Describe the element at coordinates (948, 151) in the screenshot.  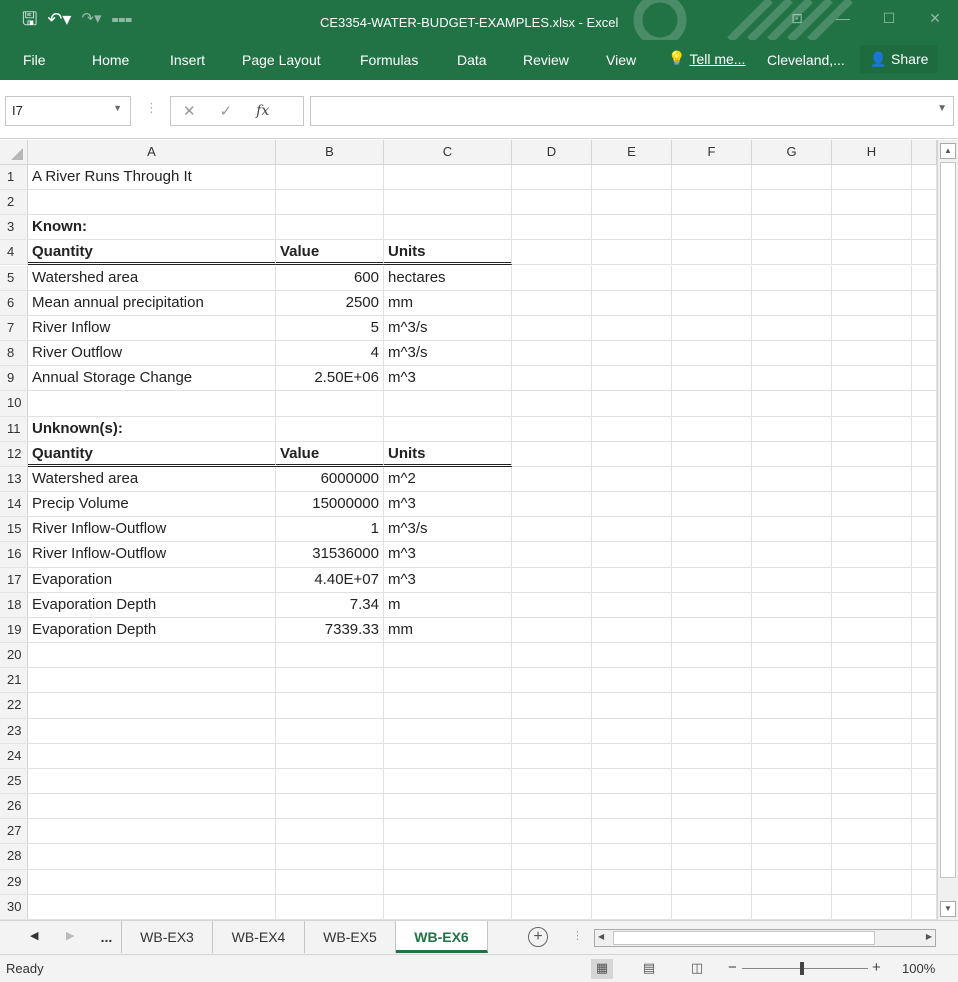
I see `scroll-up-icon: ▲` at that location.